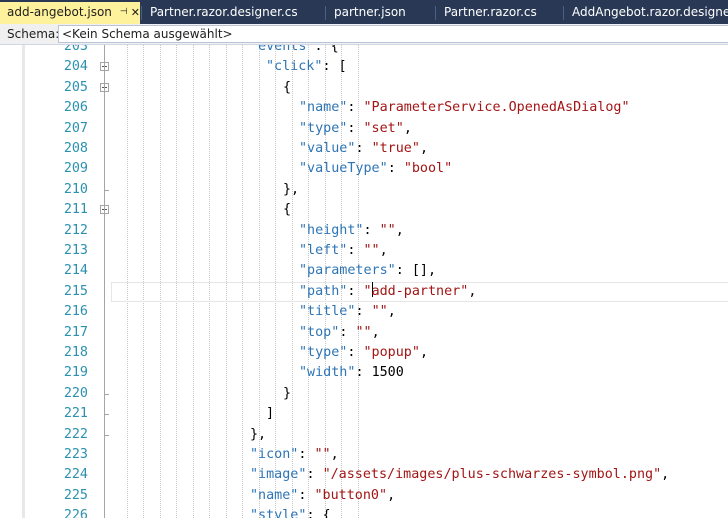 The image size is (728, 518). Describe the element at coordinates (364, 394) in the screenshot. I see `code-line: 220}` at that location.